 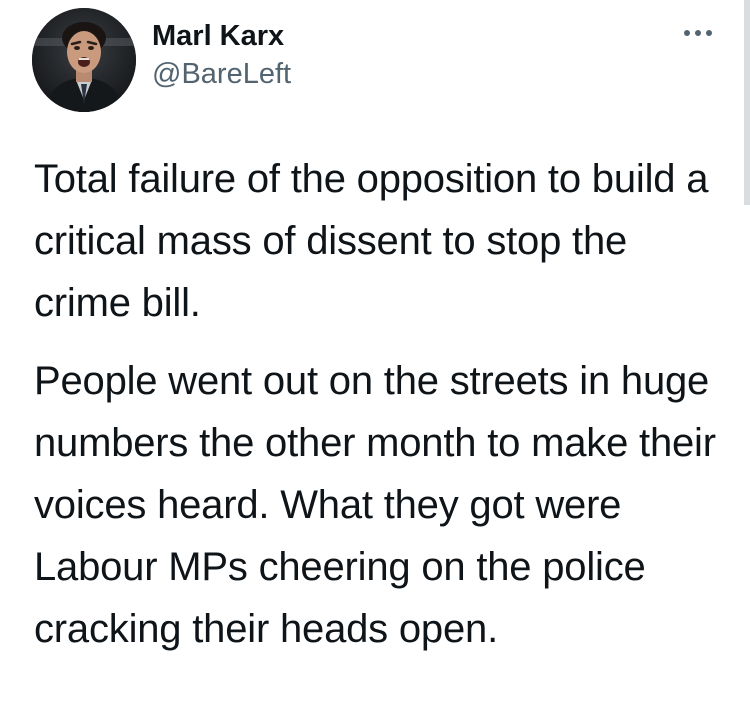 I want to click on scrollbar-edge, so click(x=747, y=102).